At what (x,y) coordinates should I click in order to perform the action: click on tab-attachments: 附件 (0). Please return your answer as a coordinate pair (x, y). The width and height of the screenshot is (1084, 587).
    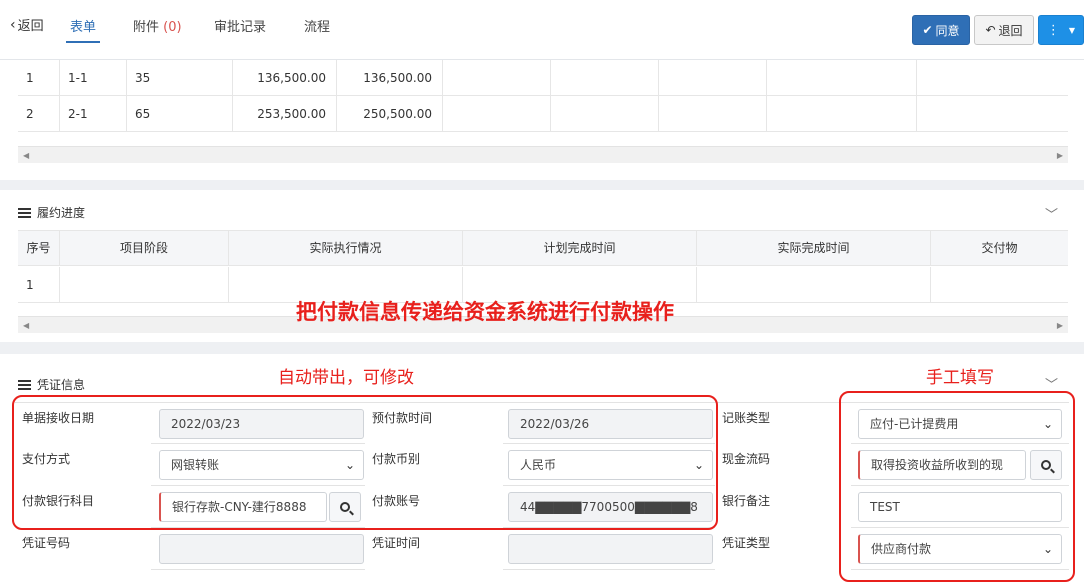
    Looking at the image, I should click on (157, 25).